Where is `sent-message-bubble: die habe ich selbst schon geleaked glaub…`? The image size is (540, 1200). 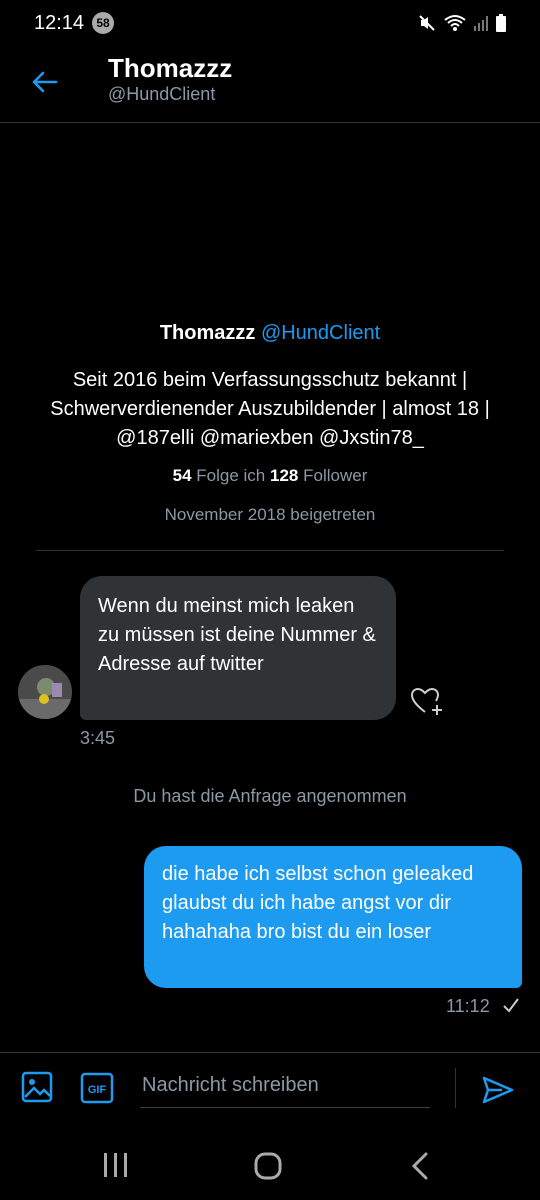
sent-message-bubble: die habe ich selbst schon geleaked glaub… is located at coordinates (333, 917).